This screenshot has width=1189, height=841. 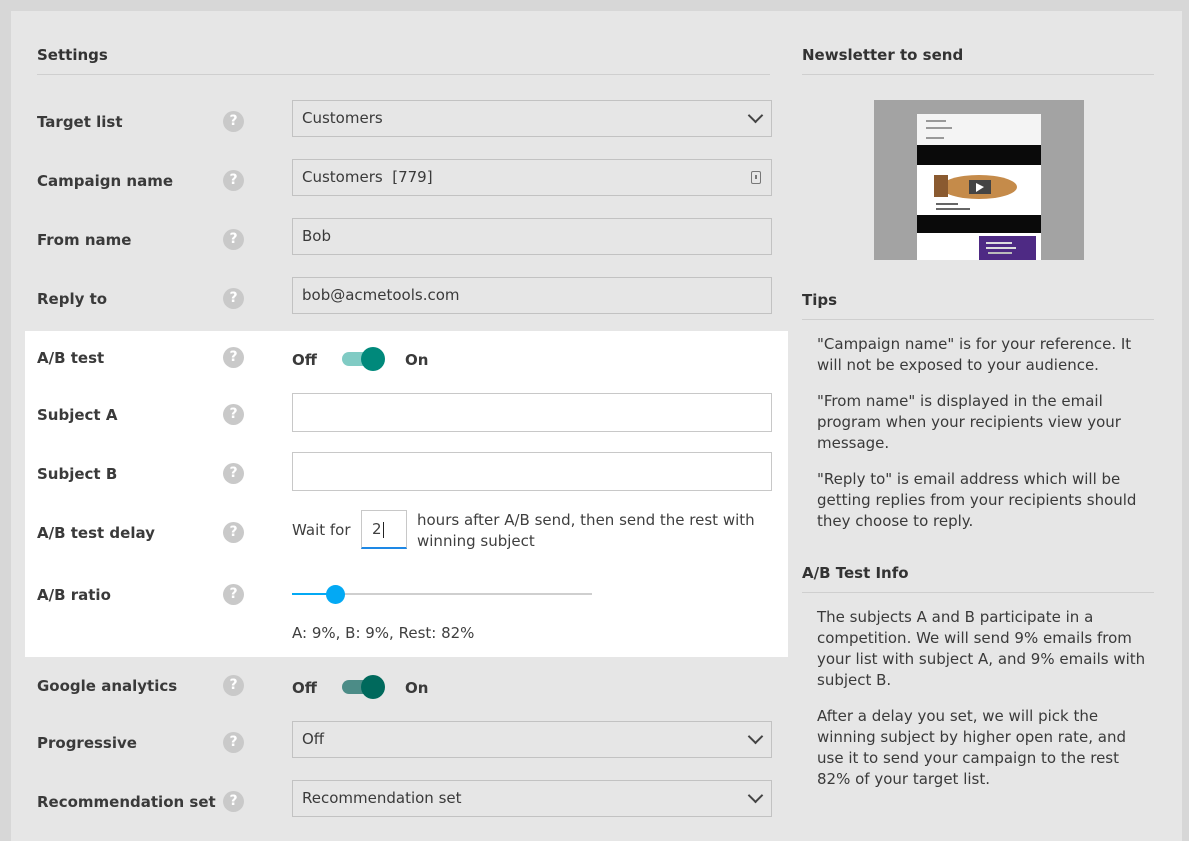 I want to click on reply-to-value: bob@acmetools.com, so click(x=381, y=295).